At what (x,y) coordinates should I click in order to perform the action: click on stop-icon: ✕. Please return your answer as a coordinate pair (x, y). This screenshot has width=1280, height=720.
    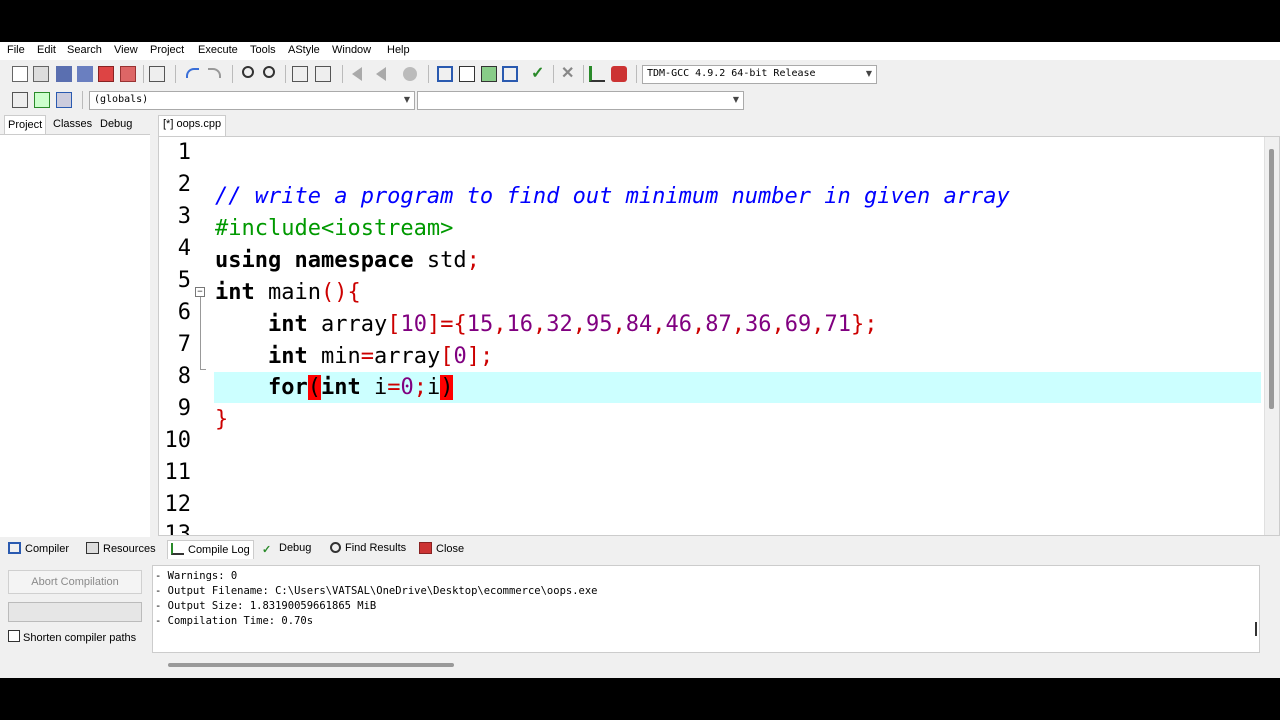
    Looking at the image, I should click on (569, 74).